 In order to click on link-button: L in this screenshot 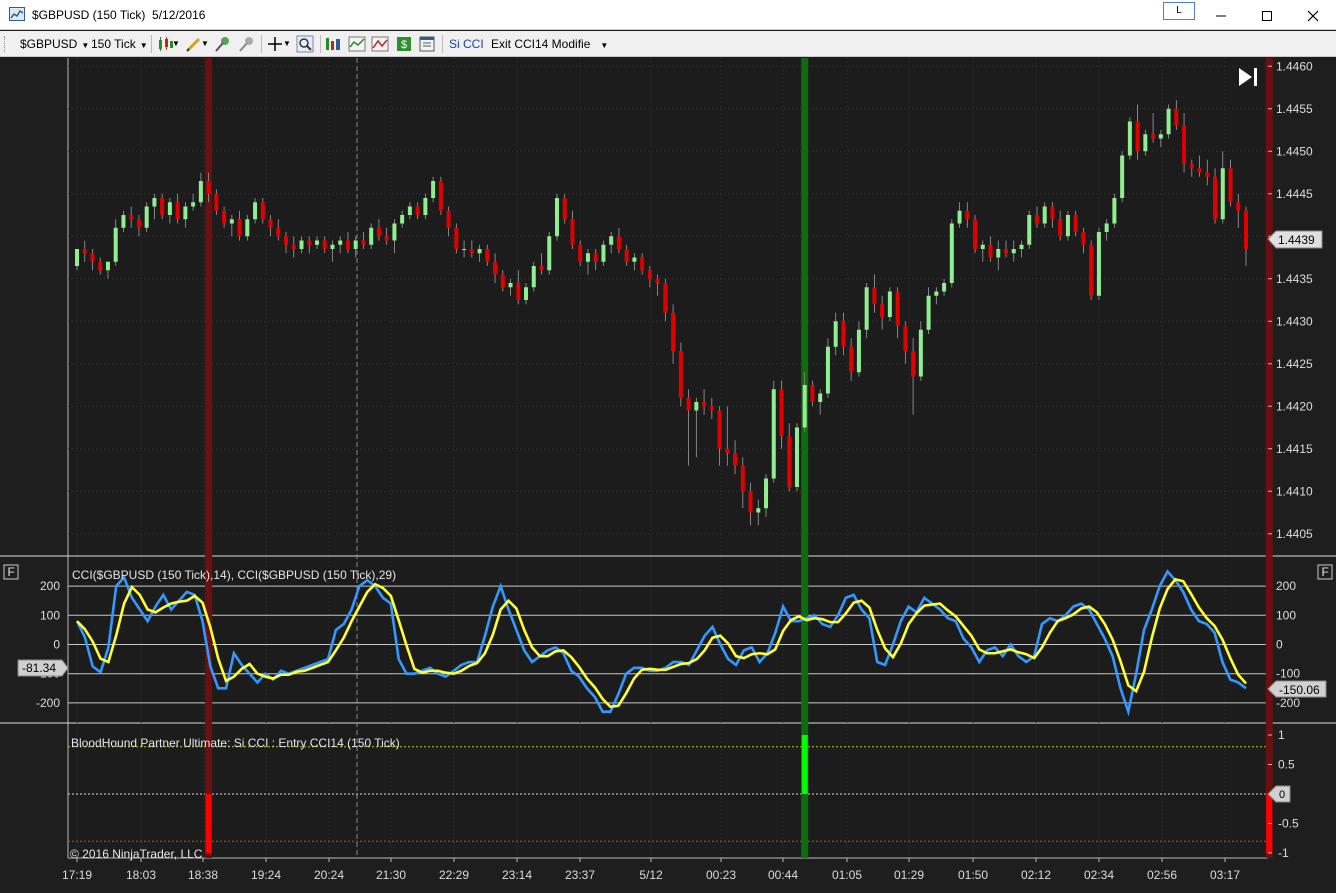, I will do `click(1179, 11)`.